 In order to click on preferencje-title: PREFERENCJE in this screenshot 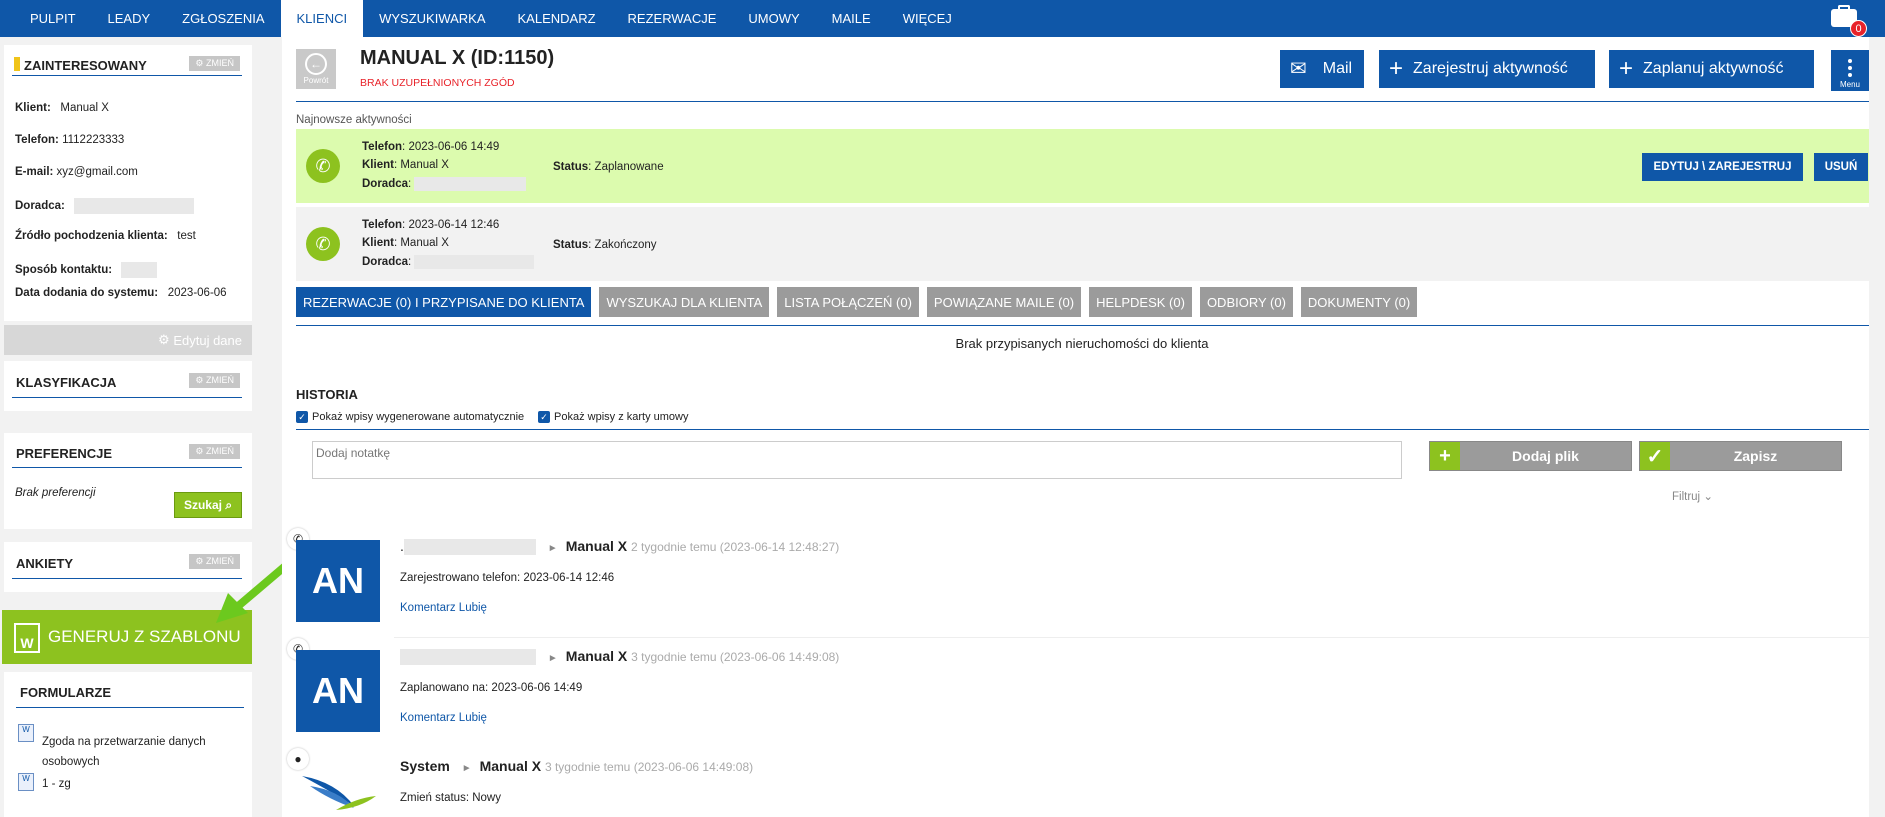, I will do `click(64, 453)`.